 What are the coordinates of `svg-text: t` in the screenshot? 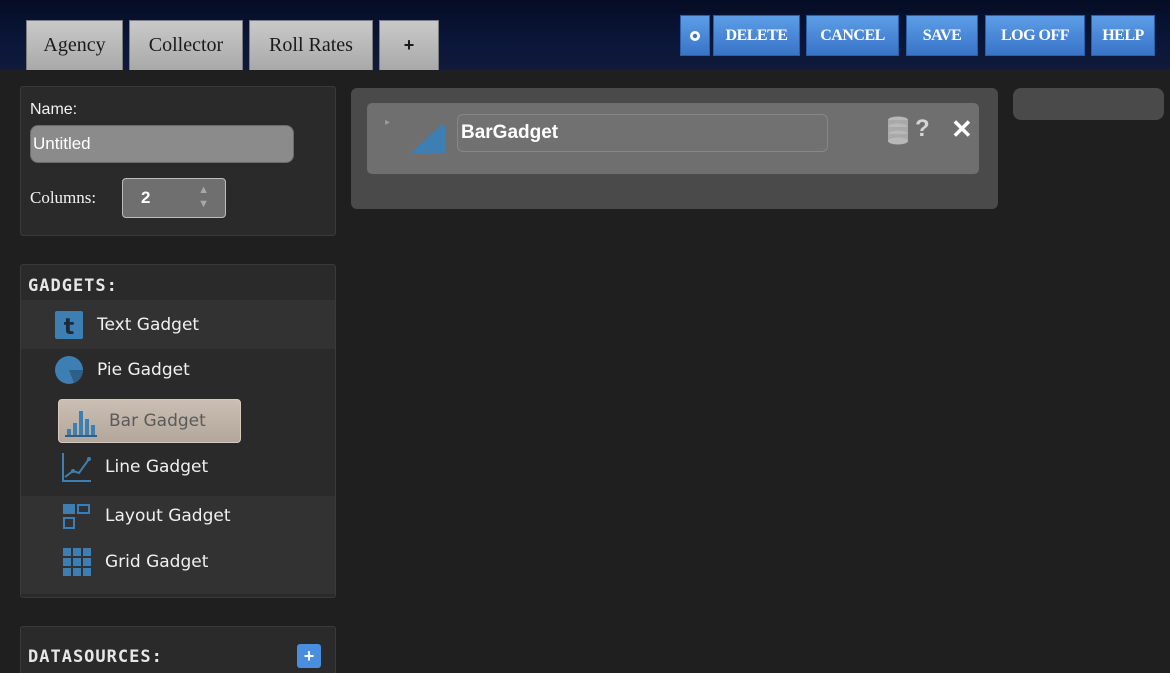 It's located at (69, 327).